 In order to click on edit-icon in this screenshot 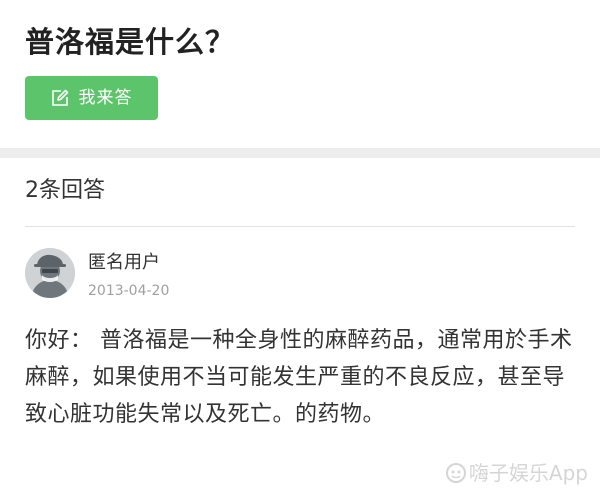, I will do `click(60, 98)`.